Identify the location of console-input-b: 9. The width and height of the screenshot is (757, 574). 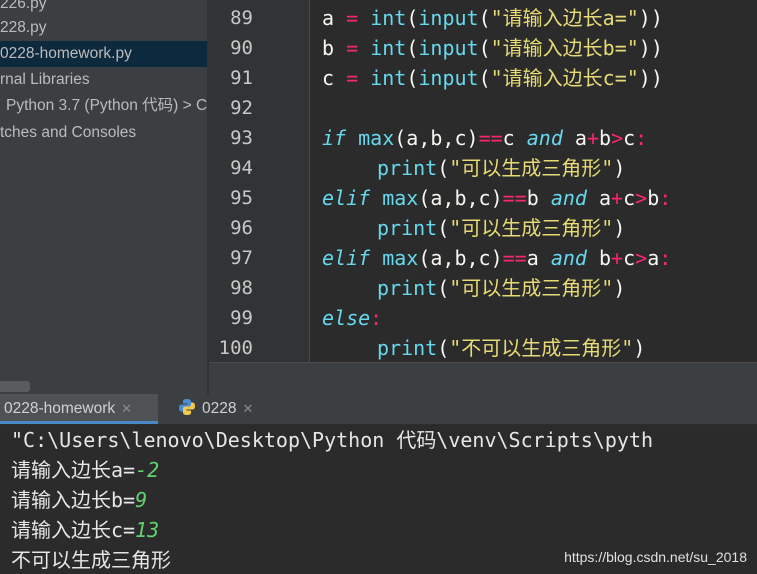
(141, 500).